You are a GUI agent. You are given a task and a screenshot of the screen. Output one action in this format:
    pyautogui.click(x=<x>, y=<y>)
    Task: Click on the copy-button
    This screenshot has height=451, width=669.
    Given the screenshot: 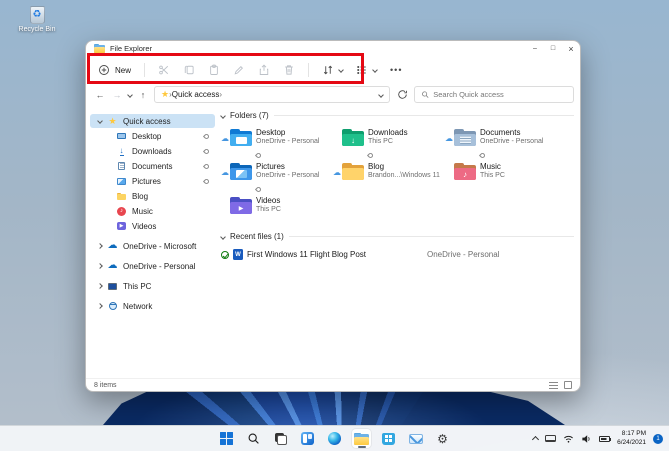 What is the action you would take?
    pyautogui.click(x=189, y=70)
    